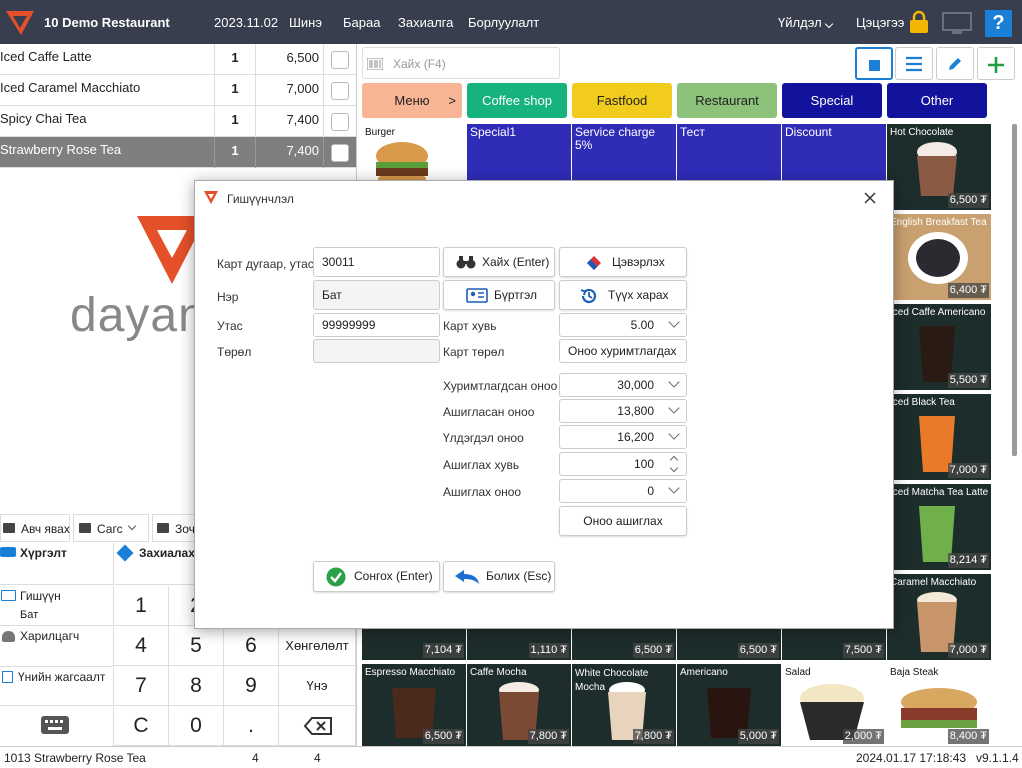 Image resolution: width=1022 pixels, height=768 pixels. Describe the element at coordinates (317, 686) in the screenshot. I see `price-key: Үнэ` at that location.